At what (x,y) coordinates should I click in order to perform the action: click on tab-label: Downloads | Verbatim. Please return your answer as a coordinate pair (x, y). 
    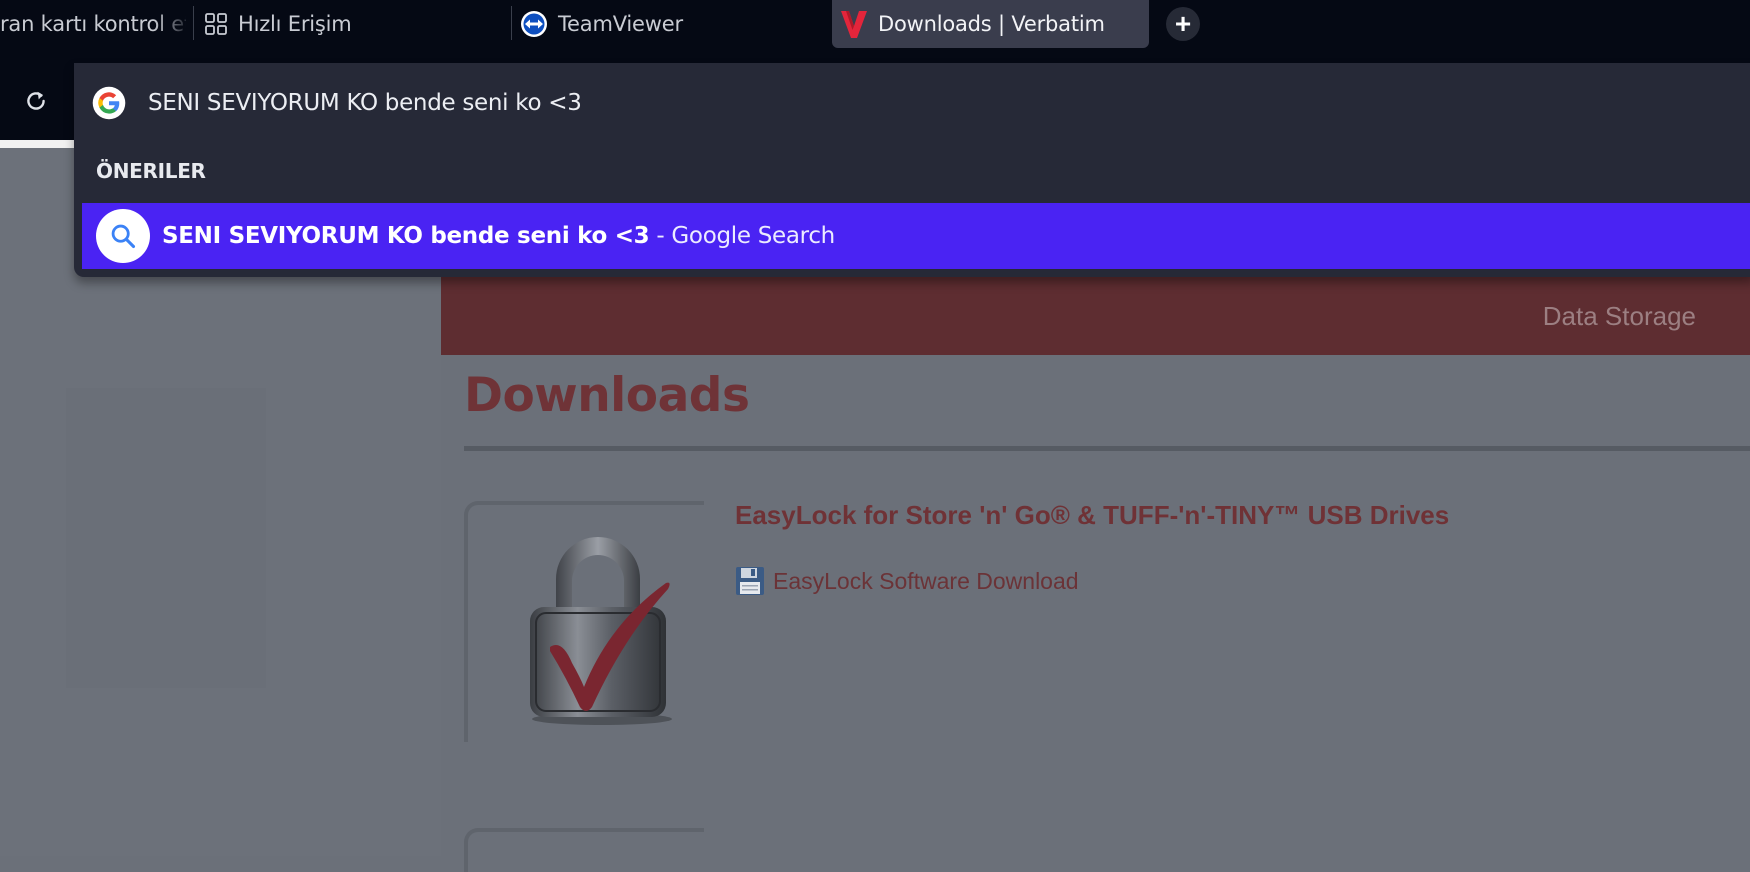
    Looking at the image, I should click on (991, 24).